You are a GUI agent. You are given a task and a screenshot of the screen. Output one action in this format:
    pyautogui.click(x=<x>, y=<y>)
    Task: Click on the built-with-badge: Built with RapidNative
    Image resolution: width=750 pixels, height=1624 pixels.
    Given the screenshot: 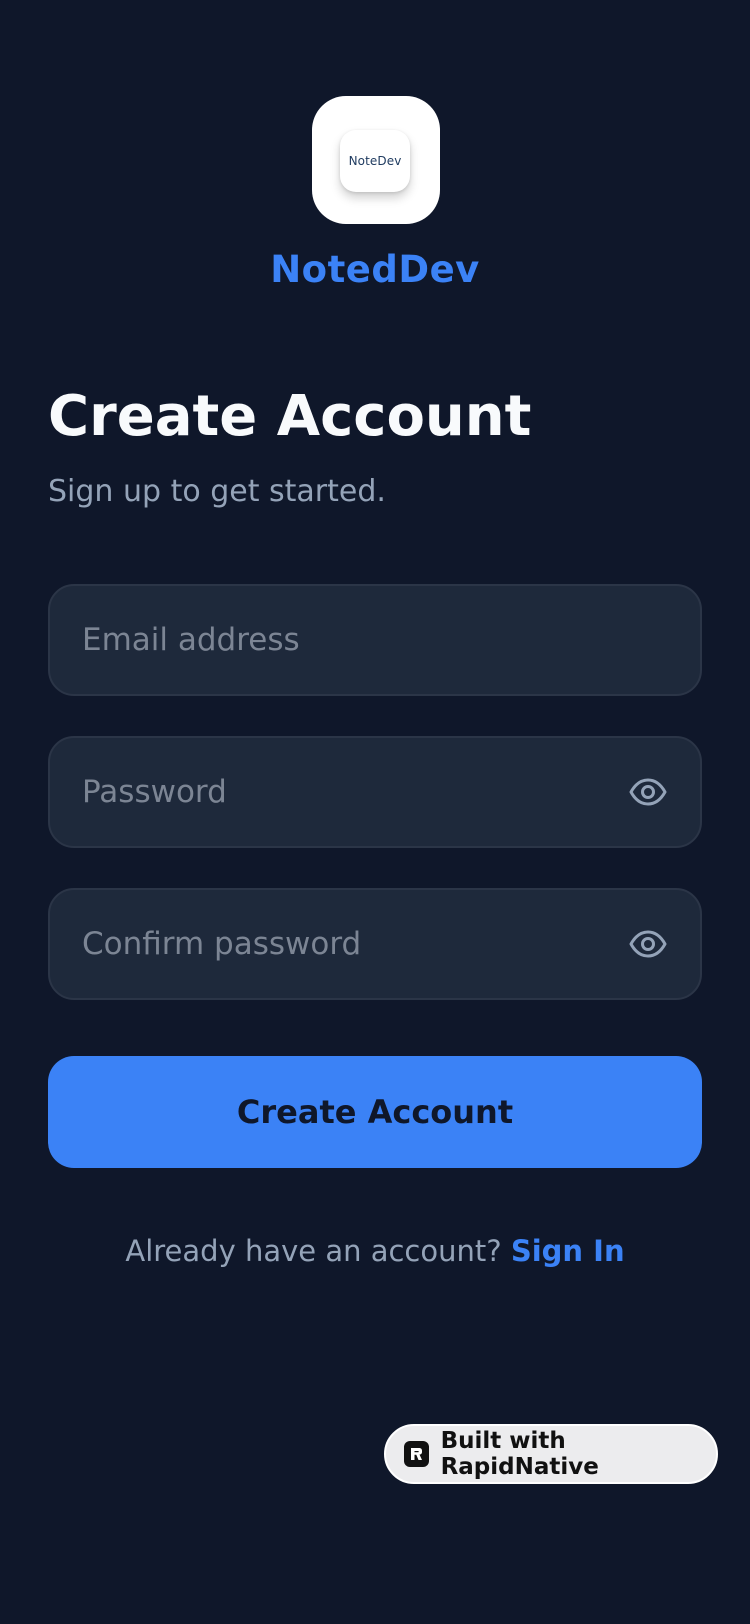 What is the action you would take?
    pyautogui.click(x=551, y=1454)
    